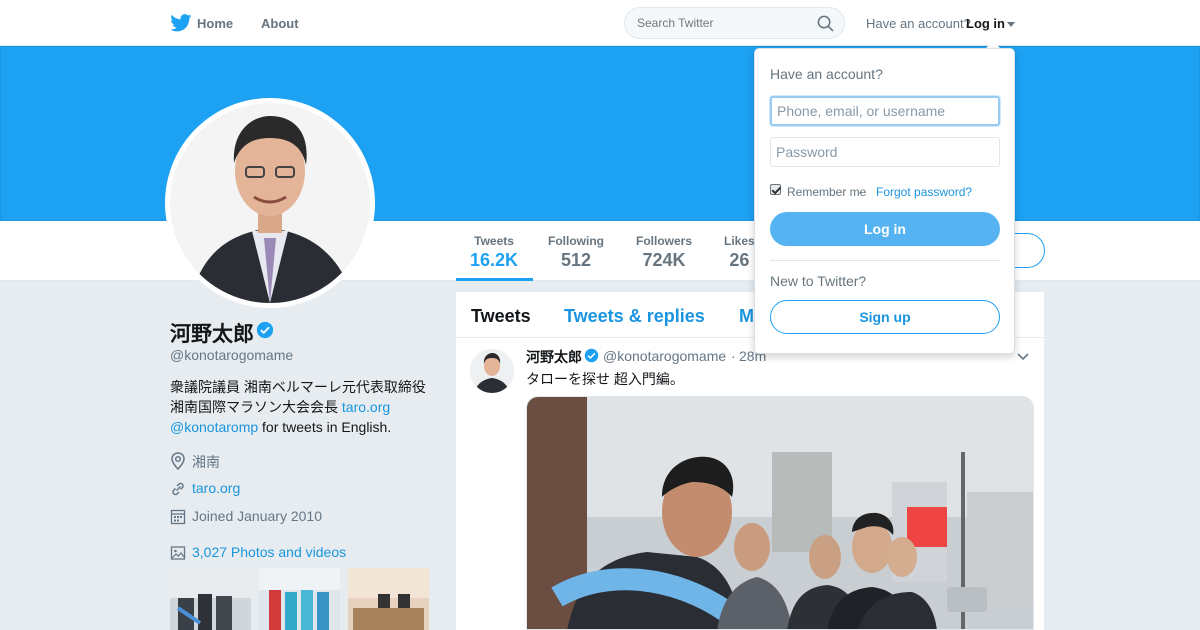 This screenshot has height=630, width=1200. Describe the element at coordinates (918, 23) in the screenshot. I see `have-account-text: Have an account?` at that location.